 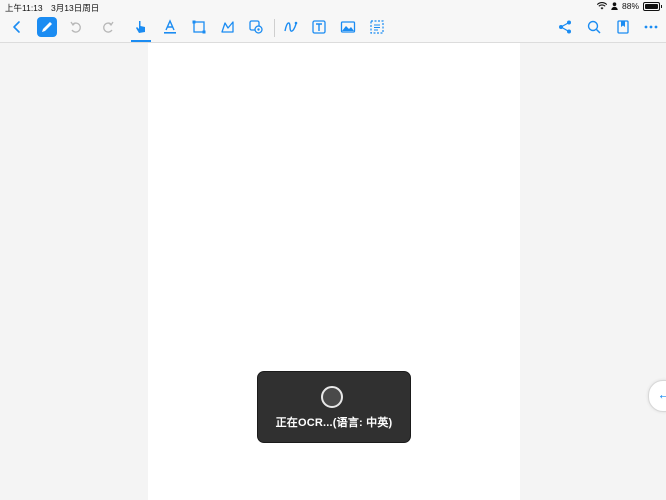 I want to click on back-button, so click(x=17, y=27).